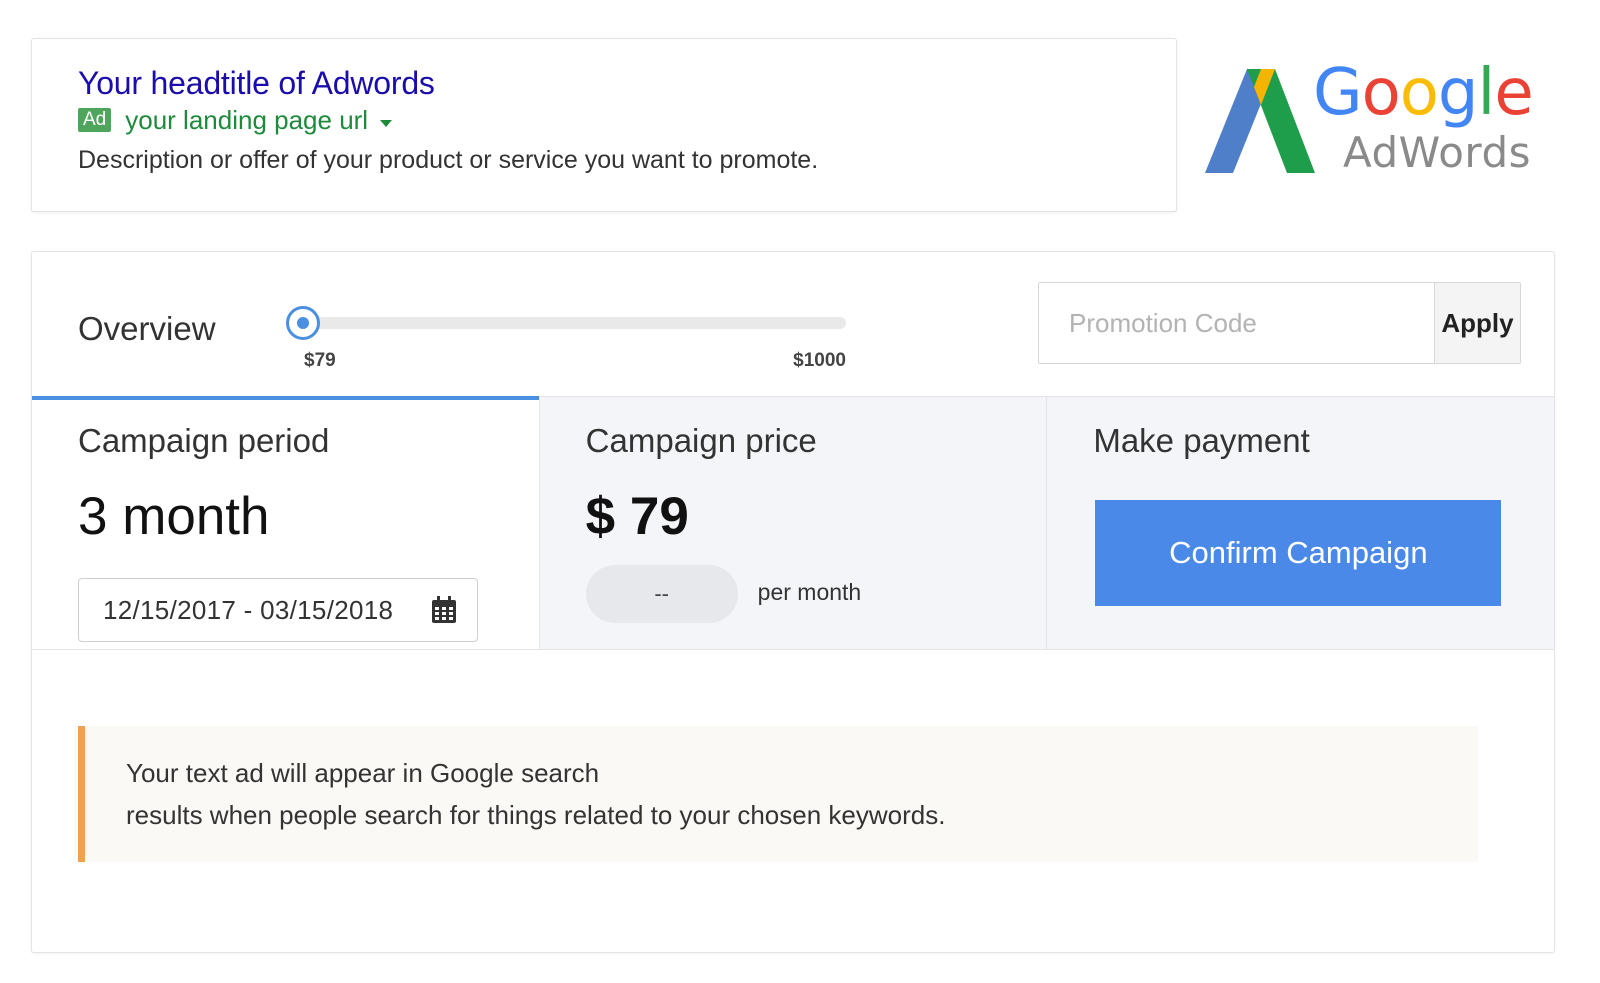 The image size is (1600, 983). What do you see at coordinates (627, 120) in the screenshot?
I see `ad-url-row: Ad your landing page url` at bounding box center [627, 120].